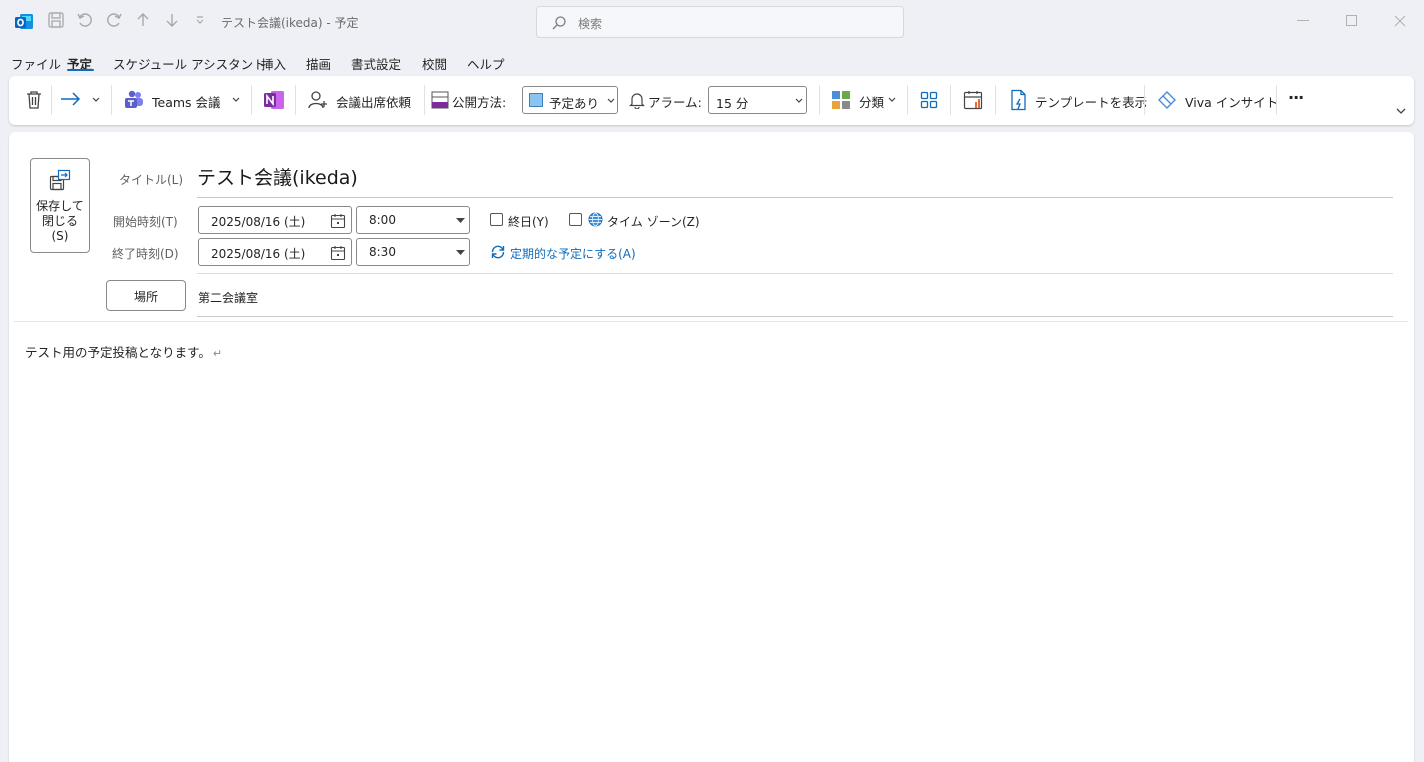  I want to click on search-placeholder: 検索, so click(590, 24).